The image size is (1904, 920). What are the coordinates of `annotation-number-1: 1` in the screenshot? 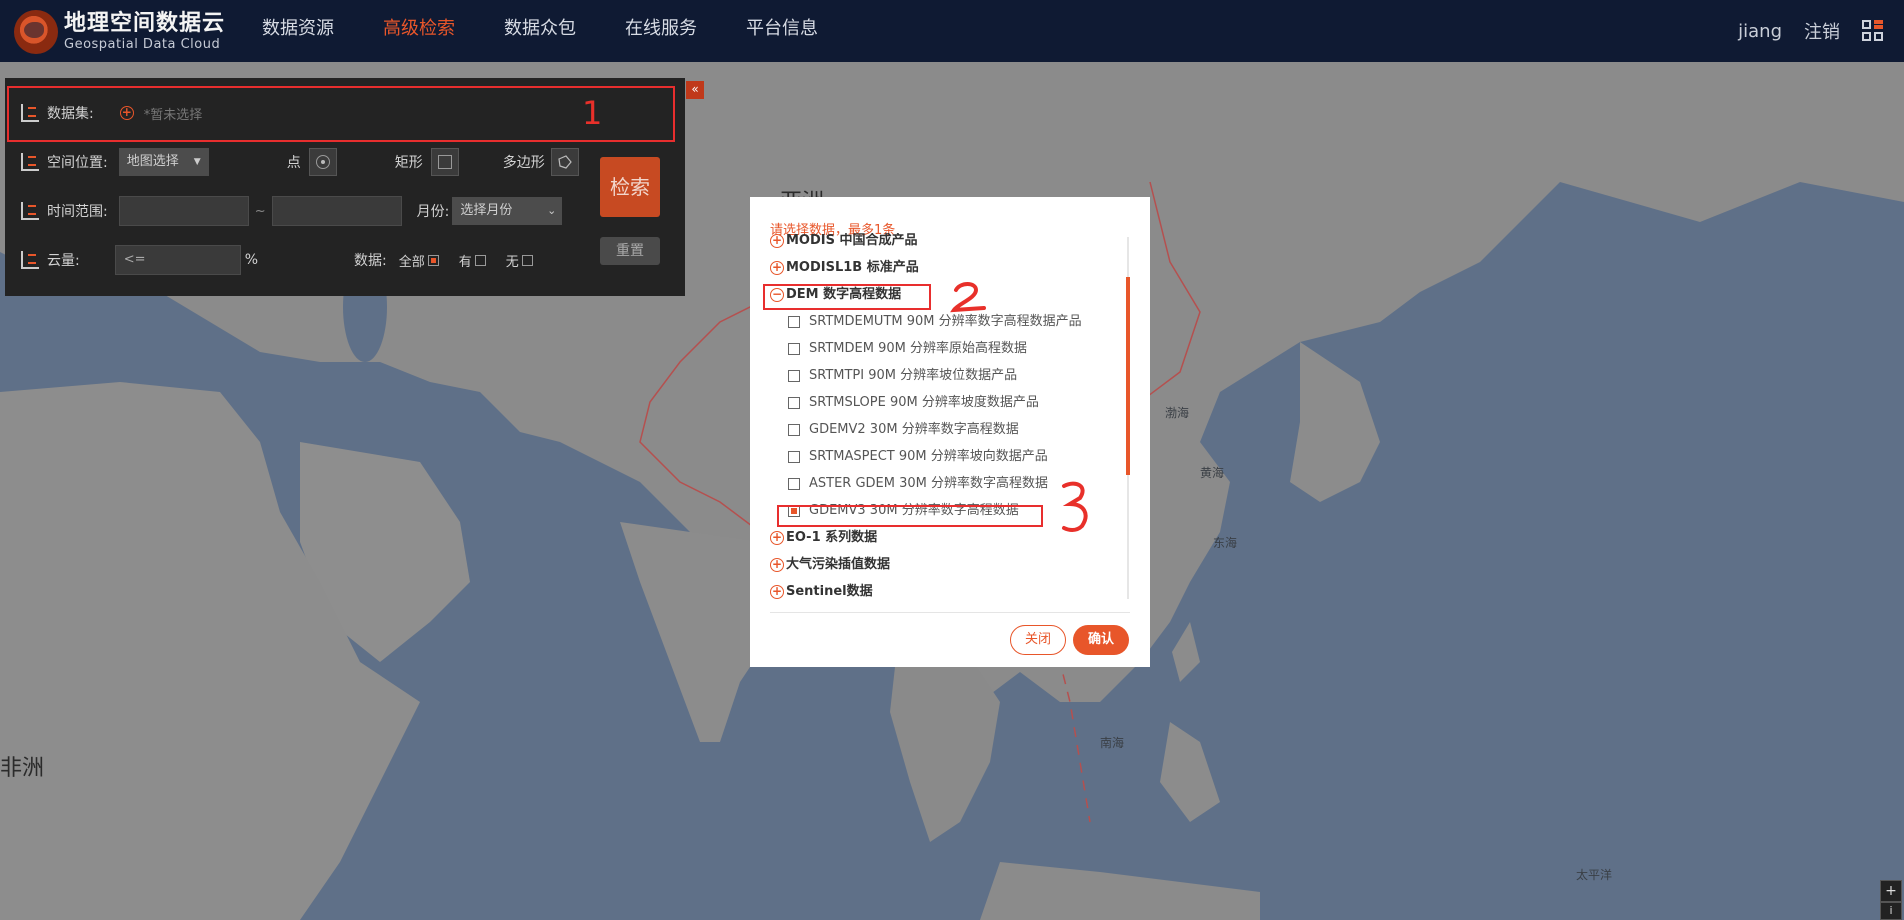 It's located at (592, 113).